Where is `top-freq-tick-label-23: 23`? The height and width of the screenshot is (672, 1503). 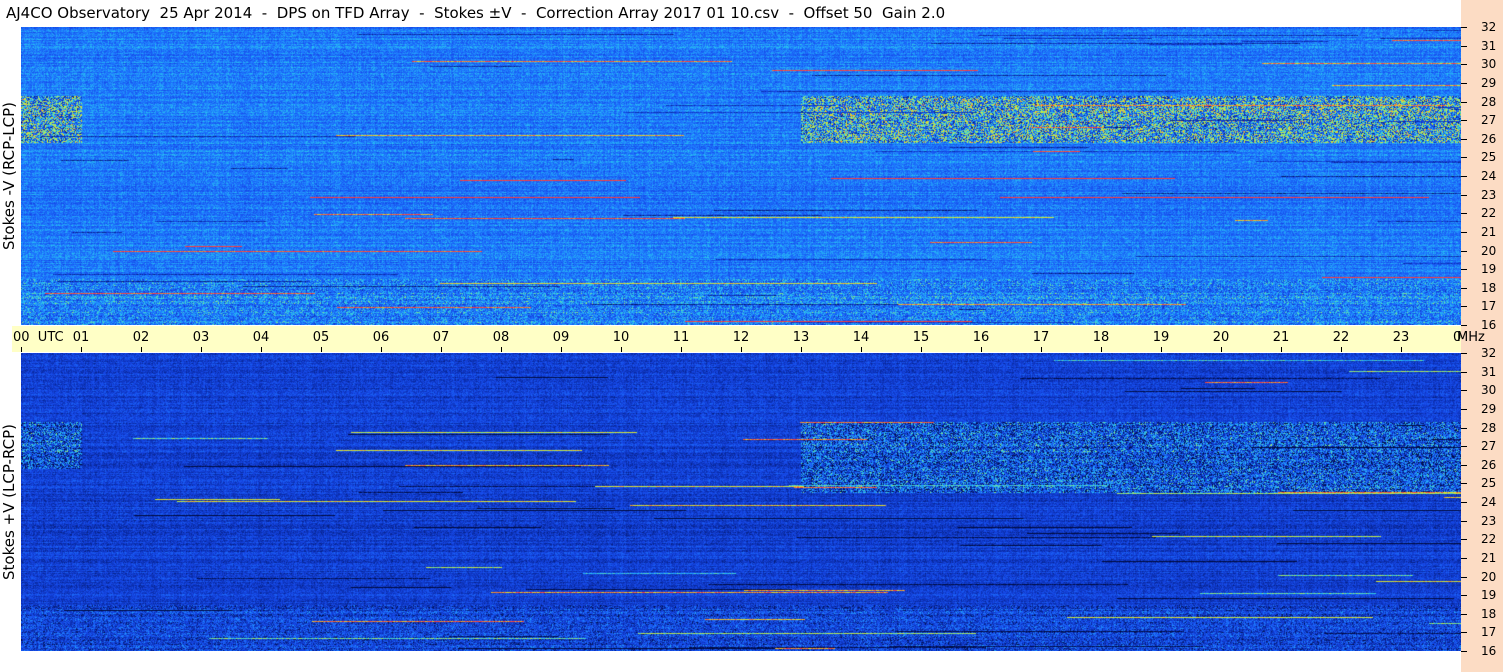
top-freq-tick-label-23: 23 is located at coordinates (1489, 194).